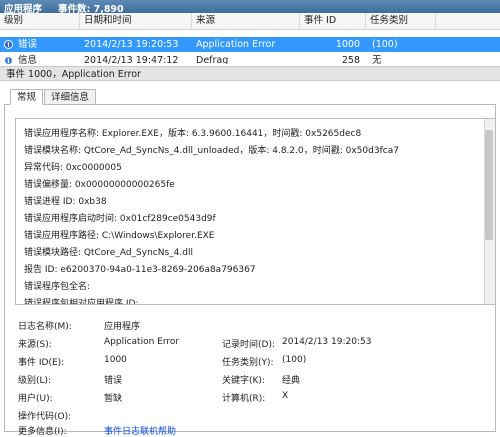 The image size is (500, 437). What do you see at coordinates (45, 327) in the screenshot?
I see `log-name-label: 日志名称(M):` at bounding box center [45, 327].